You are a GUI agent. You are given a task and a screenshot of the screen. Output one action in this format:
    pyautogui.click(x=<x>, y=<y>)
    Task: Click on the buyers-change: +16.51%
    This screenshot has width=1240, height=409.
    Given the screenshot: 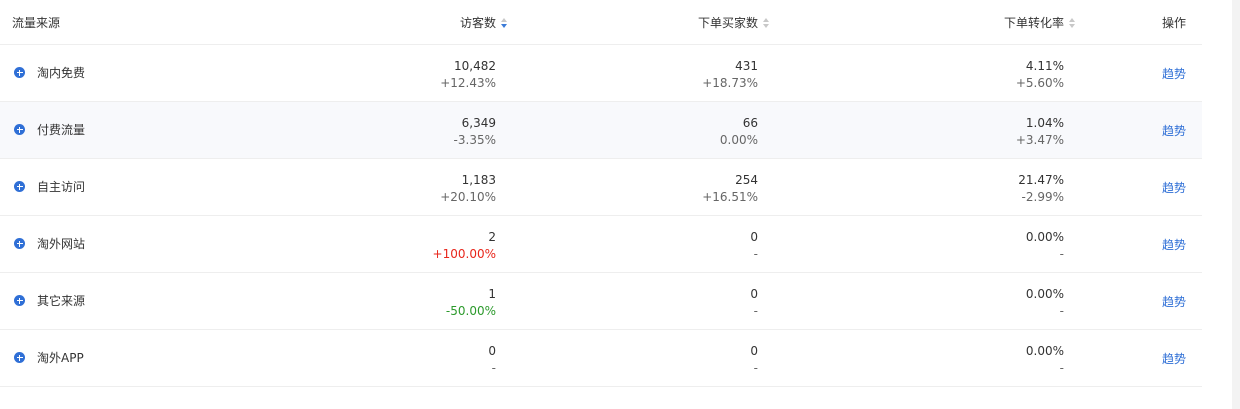 What is the action you would take?
    pyautogui.click(x=730, y=197)
    